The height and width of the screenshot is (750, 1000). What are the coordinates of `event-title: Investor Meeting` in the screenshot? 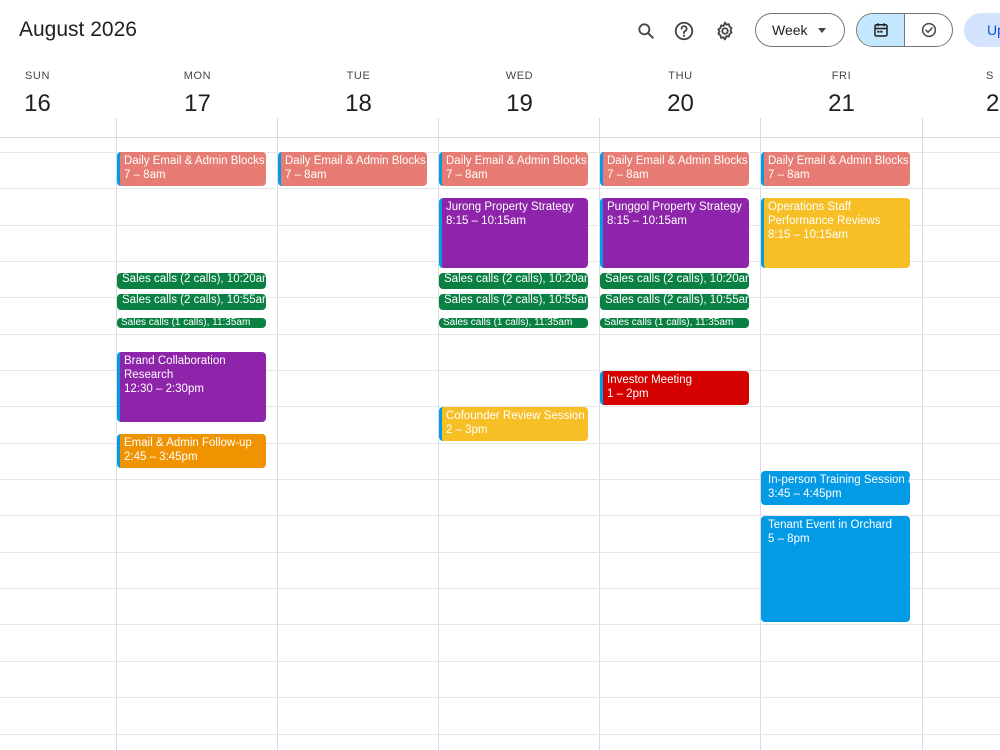 It's located at (650, 380).